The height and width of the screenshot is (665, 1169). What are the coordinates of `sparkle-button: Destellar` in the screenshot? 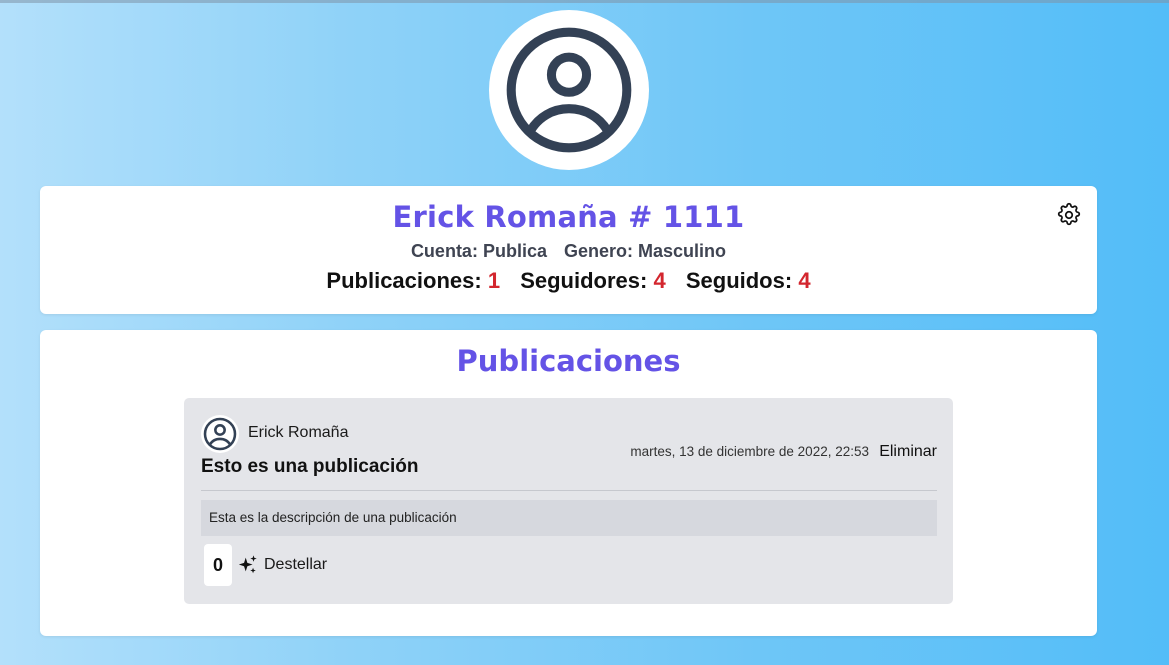 It's located at (282, 565).